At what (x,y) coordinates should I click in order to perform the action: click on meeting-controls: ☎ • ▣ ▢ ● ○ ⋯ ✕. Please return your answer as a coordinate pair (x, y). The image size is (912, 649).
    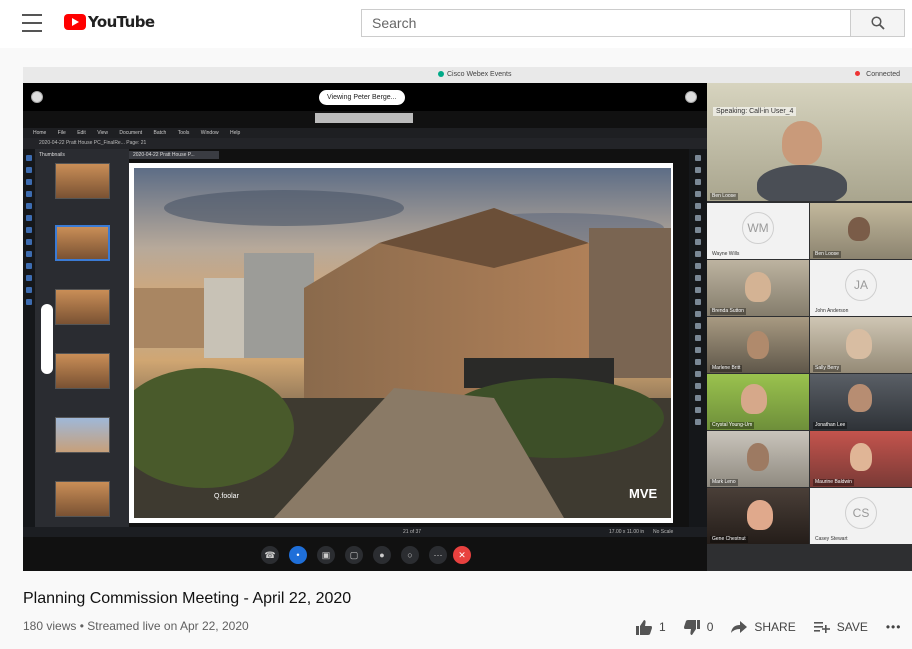
    Looking at the image, I should click on (365, 554).